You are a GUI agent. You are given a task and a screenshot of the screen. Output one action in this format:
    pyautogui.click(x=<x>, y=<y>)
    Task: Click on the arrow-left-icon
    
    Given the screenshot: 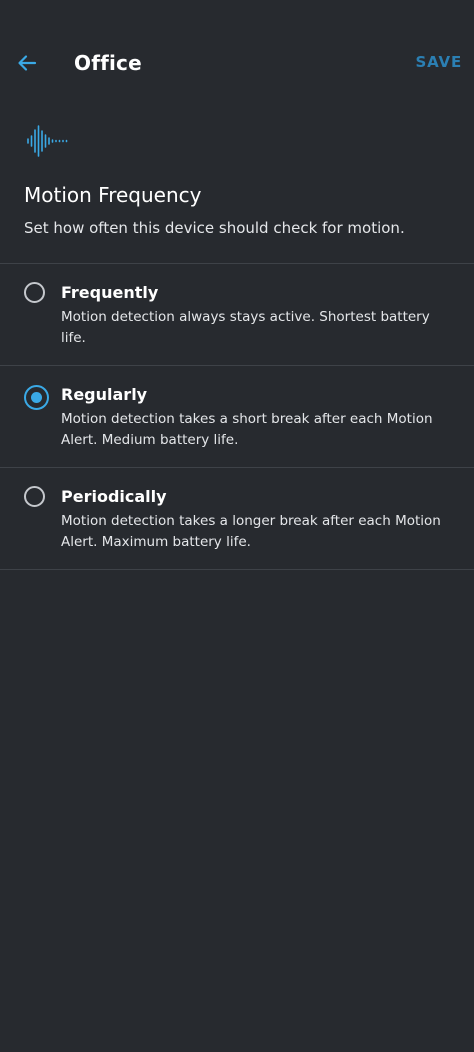 What is the action you would take?
    pyautogui.click(x=27, y=63)
    